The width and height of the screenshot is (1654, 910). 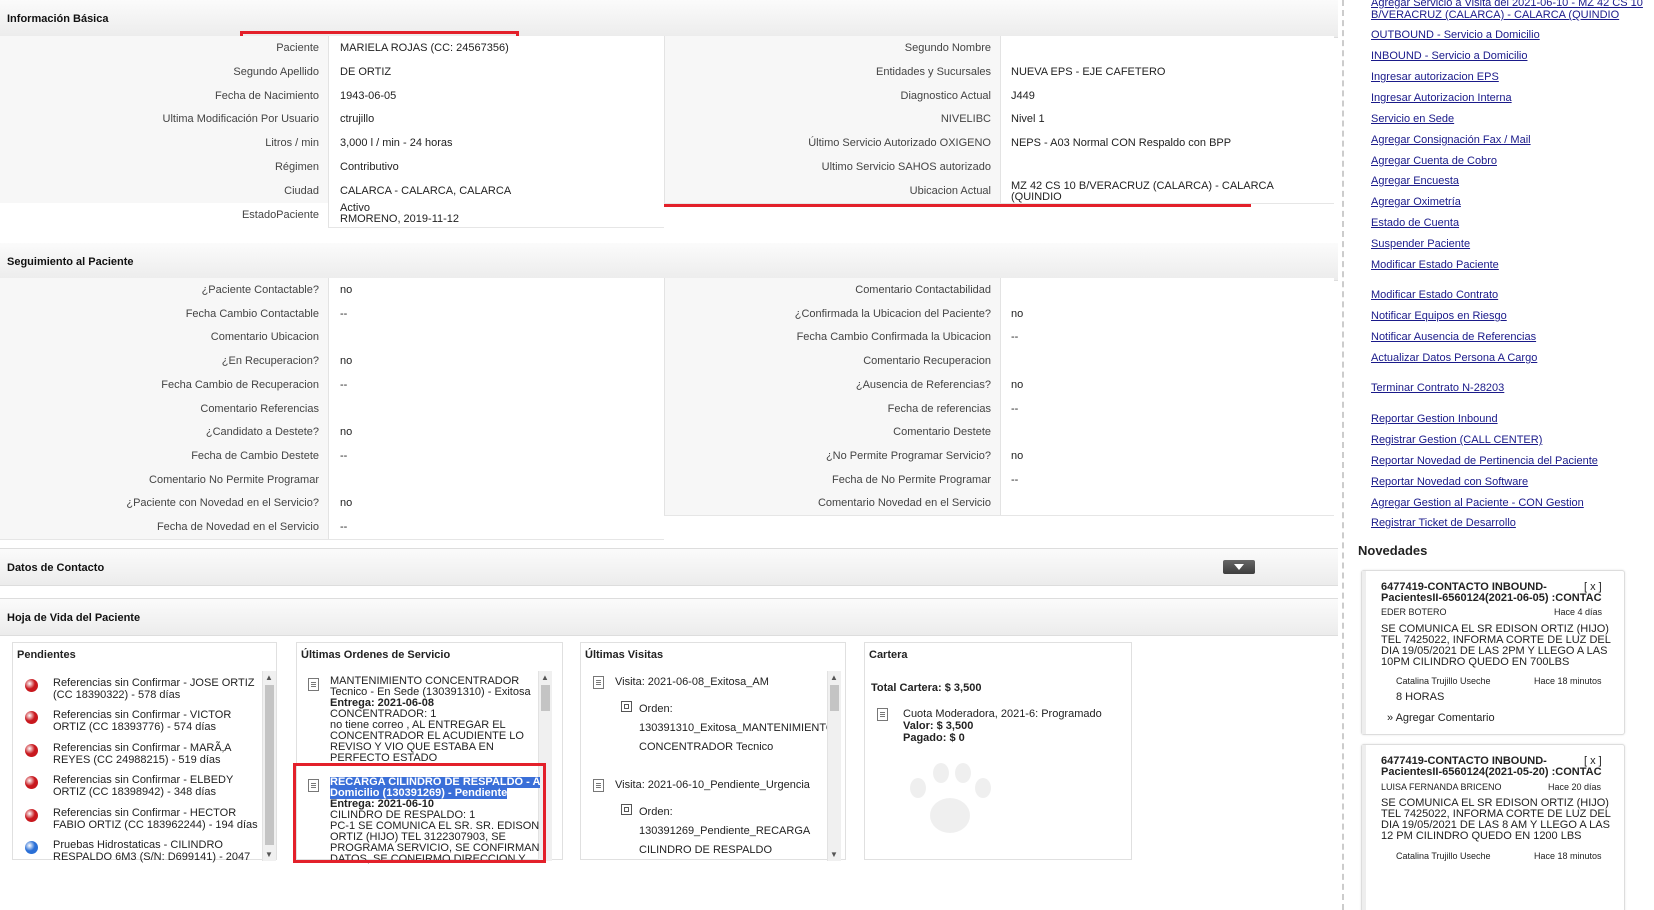 What do you see at coordinates (545, 766) in the screenshot?
I see `ordenes-scrollbar: ▲` at bounding box center [545, 766].